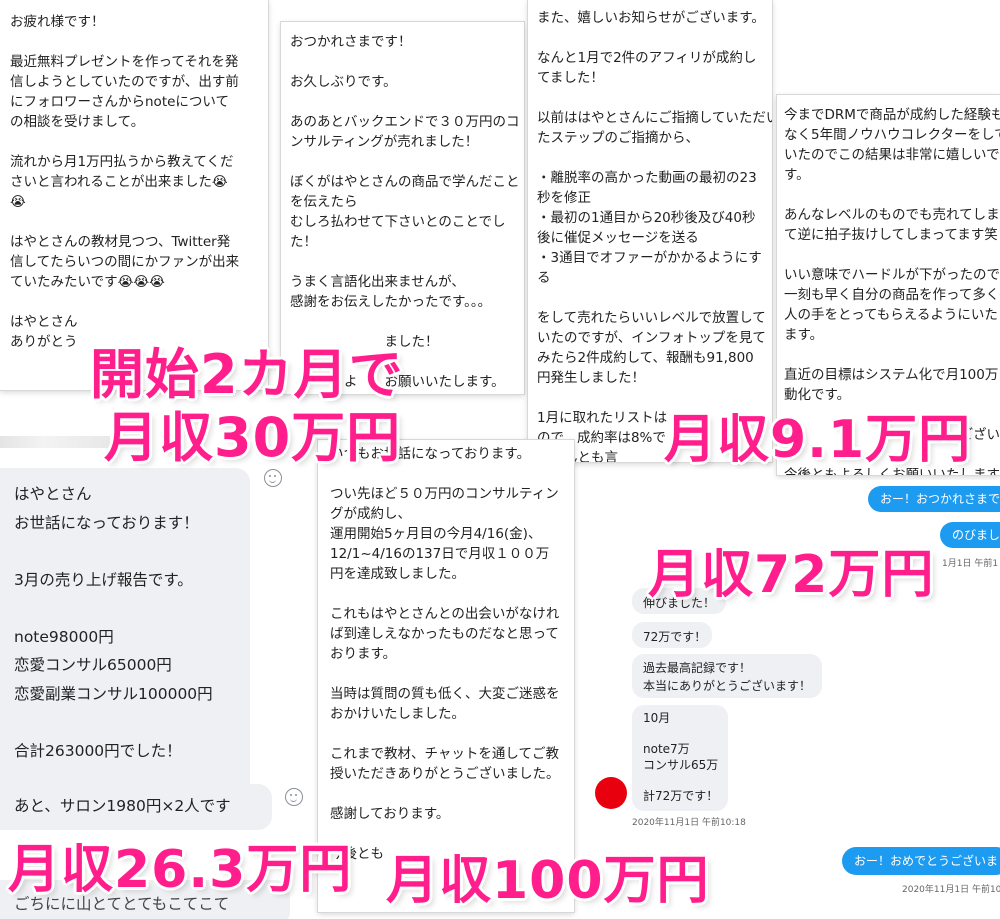 The image size is (1000, 919). What do you see at coordinates (970, 535) in the screenshot?
I see `outgoing-message: のびまし` at bounding box center [970, 535].